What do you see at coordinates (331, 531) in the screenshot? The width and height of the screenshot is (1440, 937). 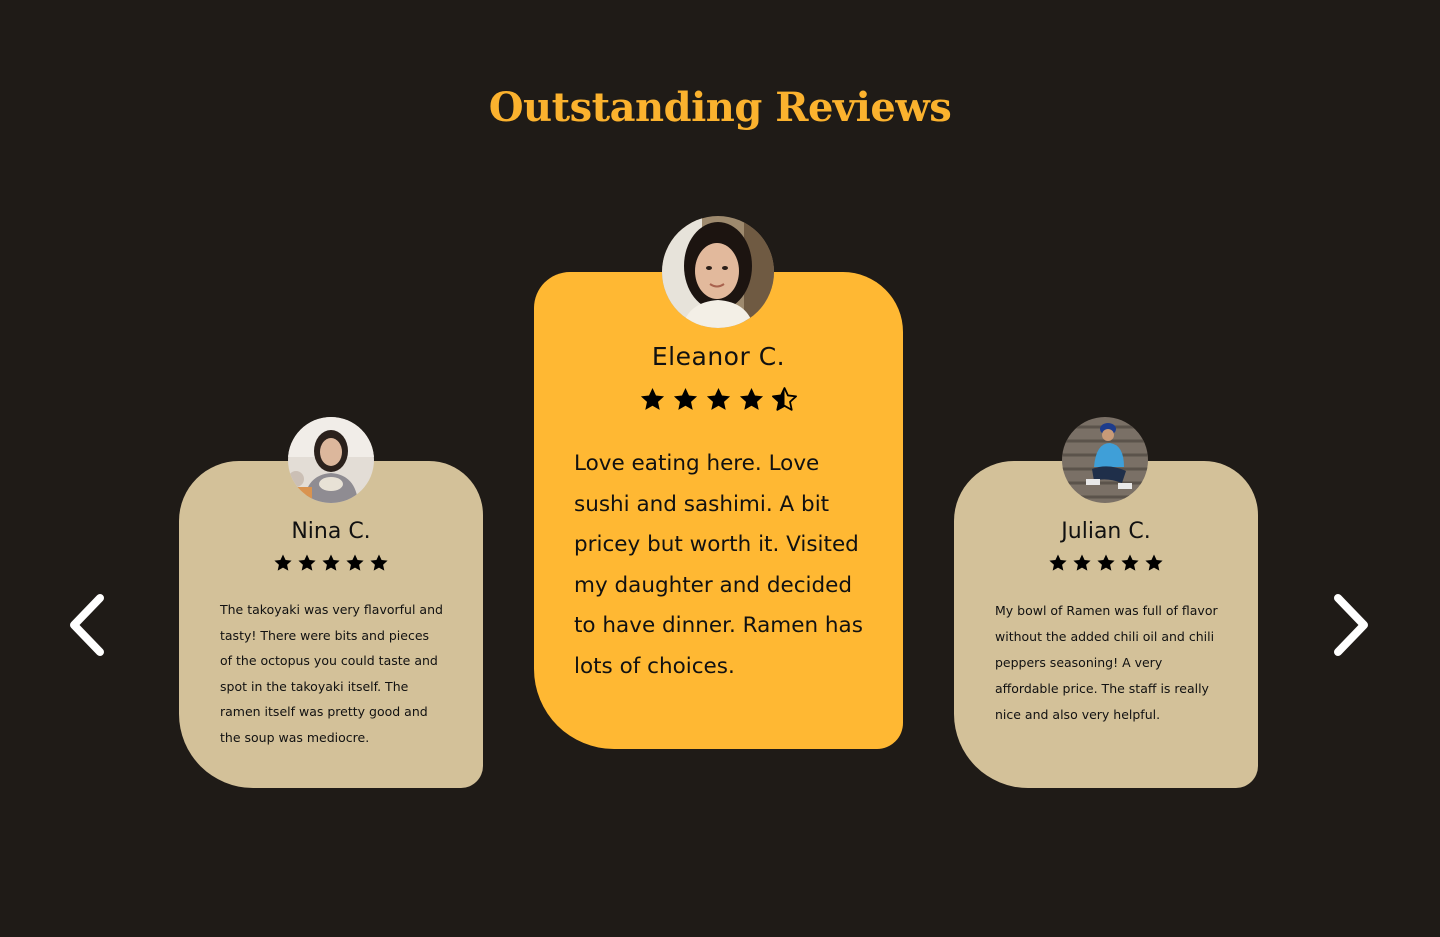 I see `reviewer-name: Nina C.` at bounding box center [331, 531].